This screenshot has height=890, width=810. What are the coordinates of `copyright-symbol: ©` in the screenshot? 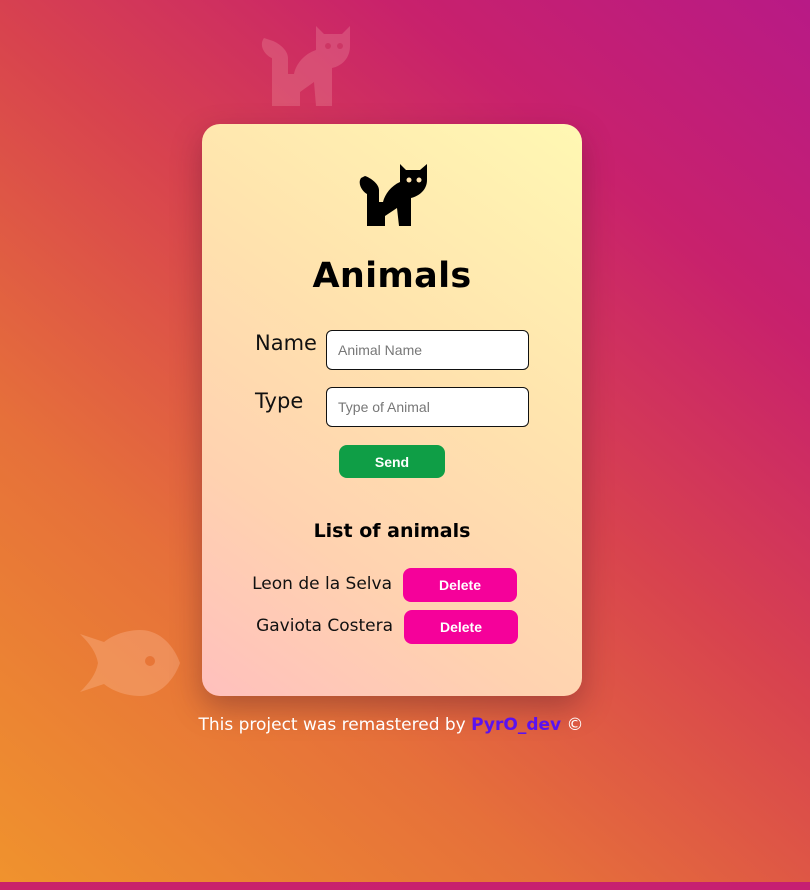 It's located at (575, 725).